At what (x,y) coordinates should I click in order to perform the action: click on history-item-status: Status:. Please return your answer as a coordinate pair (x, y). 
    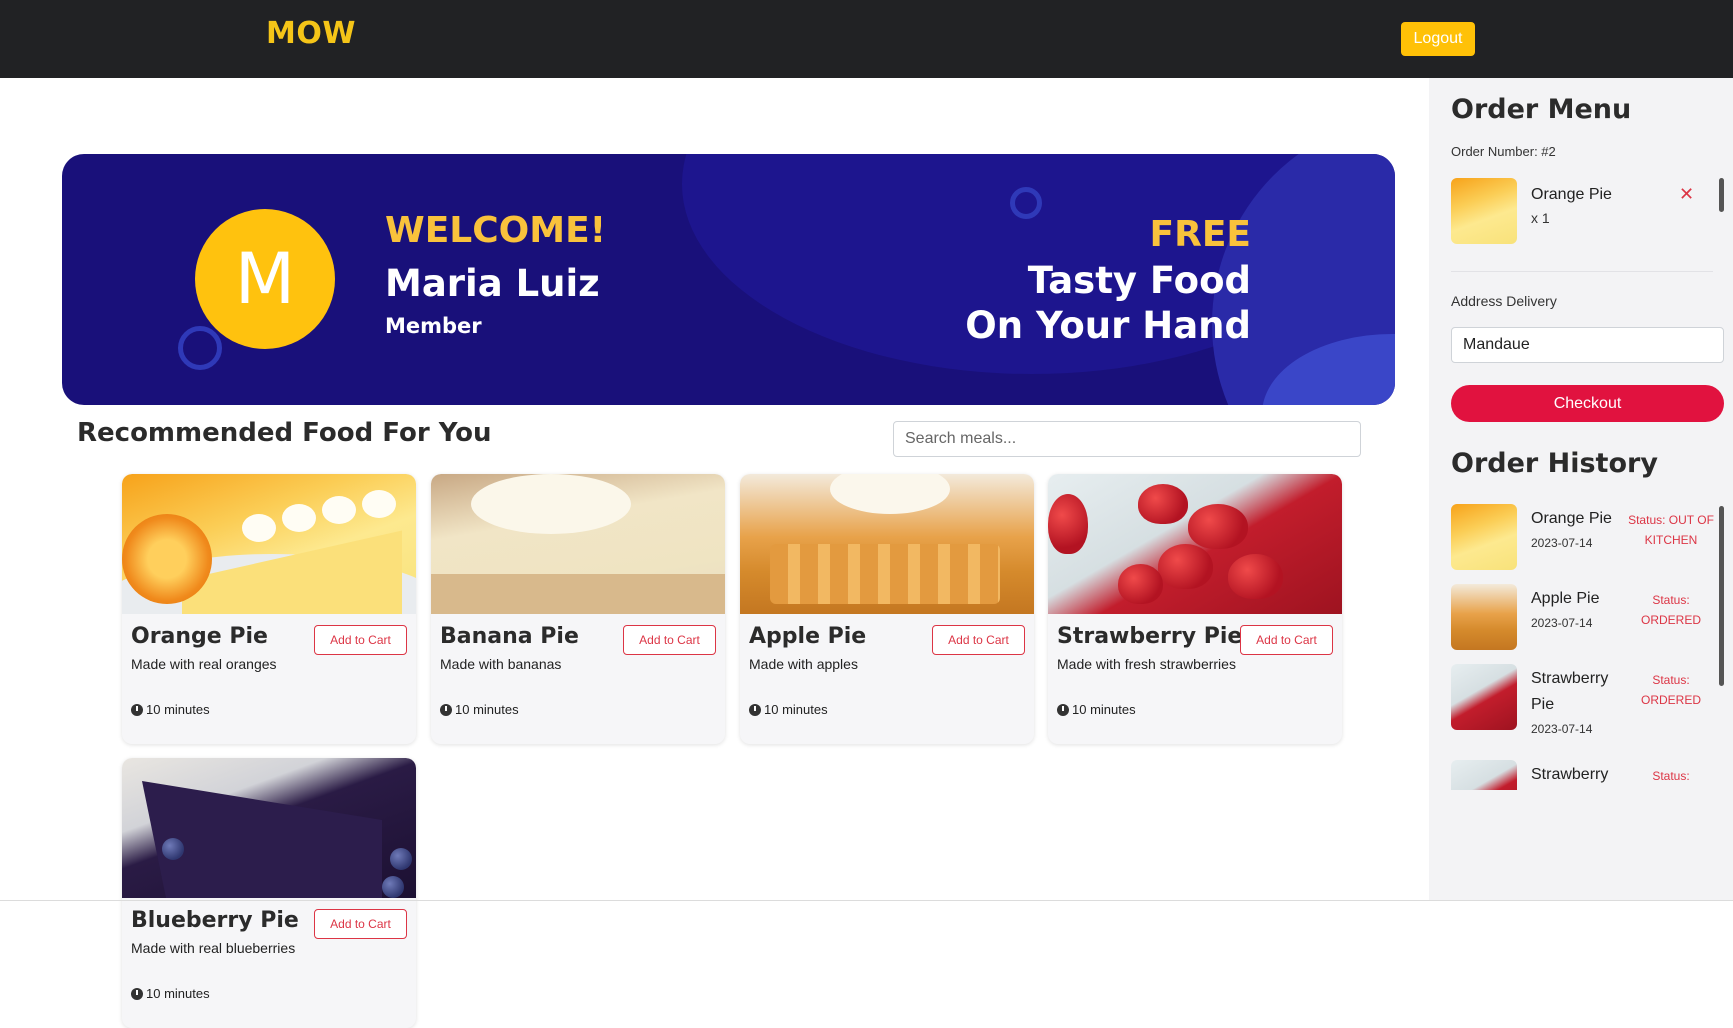
    Looking at the image, I should click on (1671, 776).